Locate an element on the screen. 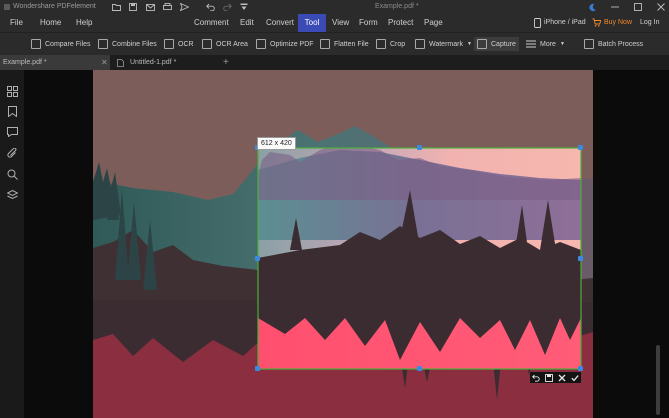 This screenshot has width=669, height=418. save-icon is located at coordinates (549, 378).